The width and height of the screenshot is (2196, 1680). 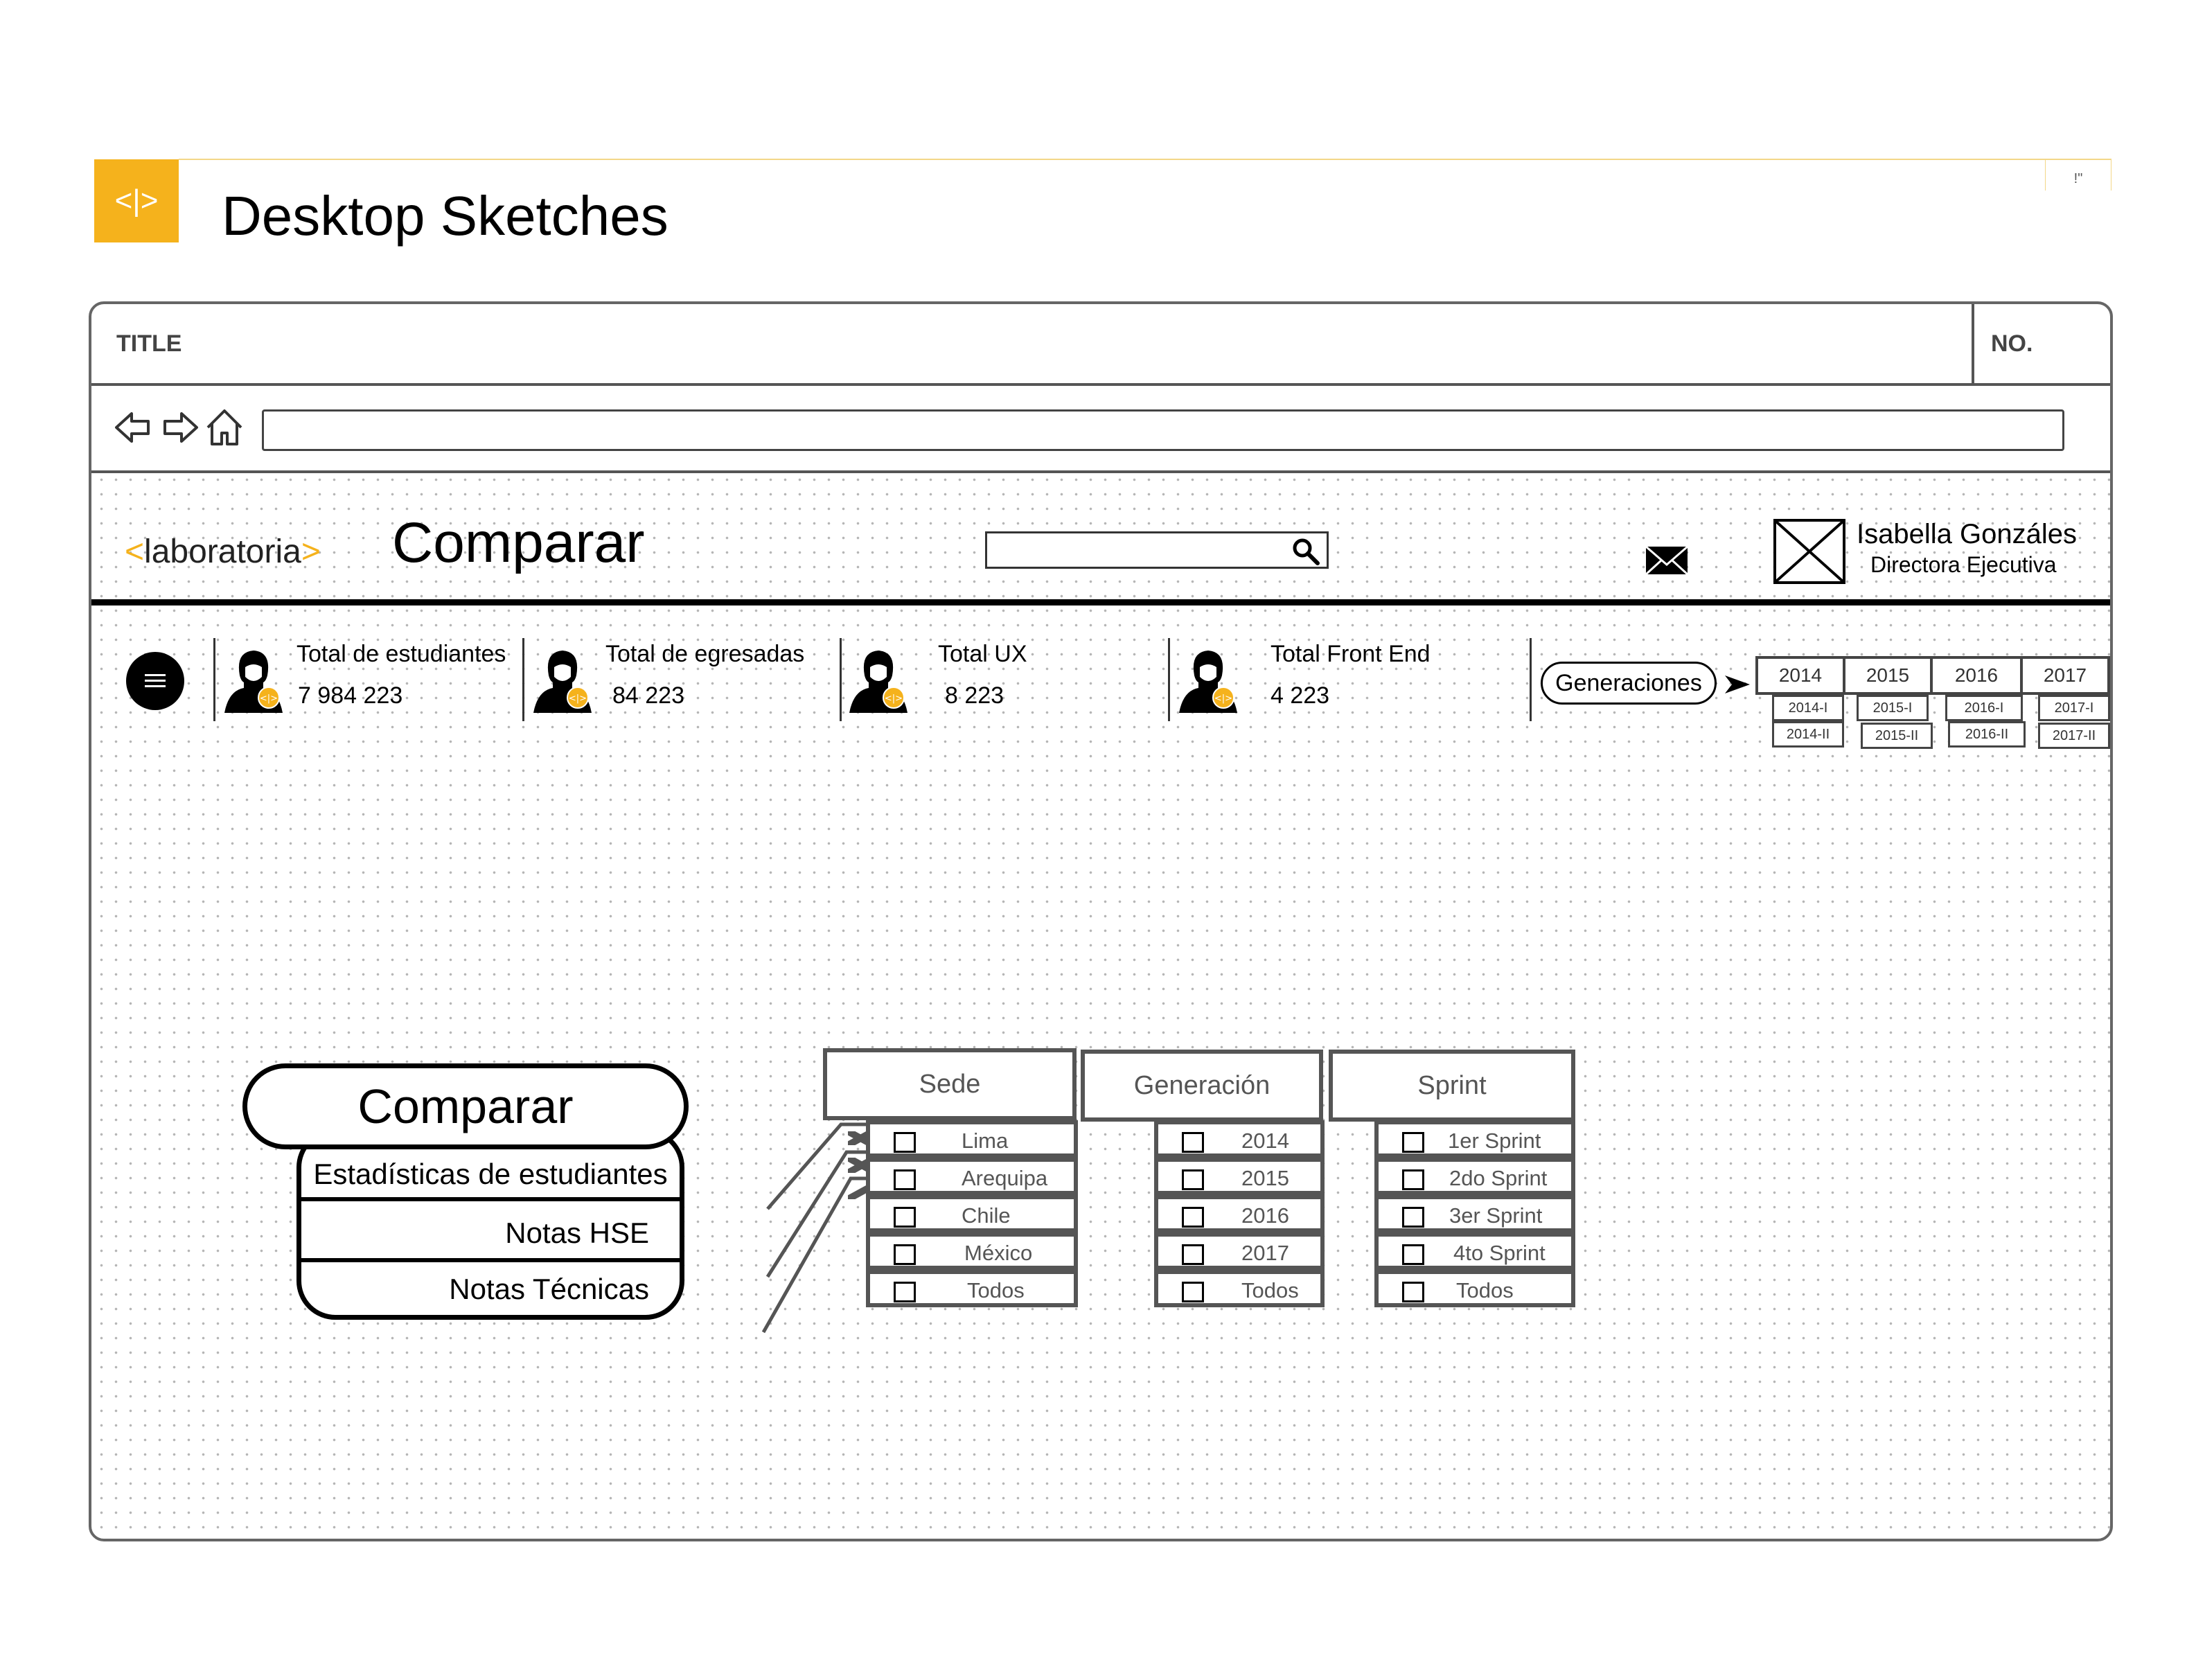 I want to click on stat-value-graduates: 84 223, so click(x=648, y=695).